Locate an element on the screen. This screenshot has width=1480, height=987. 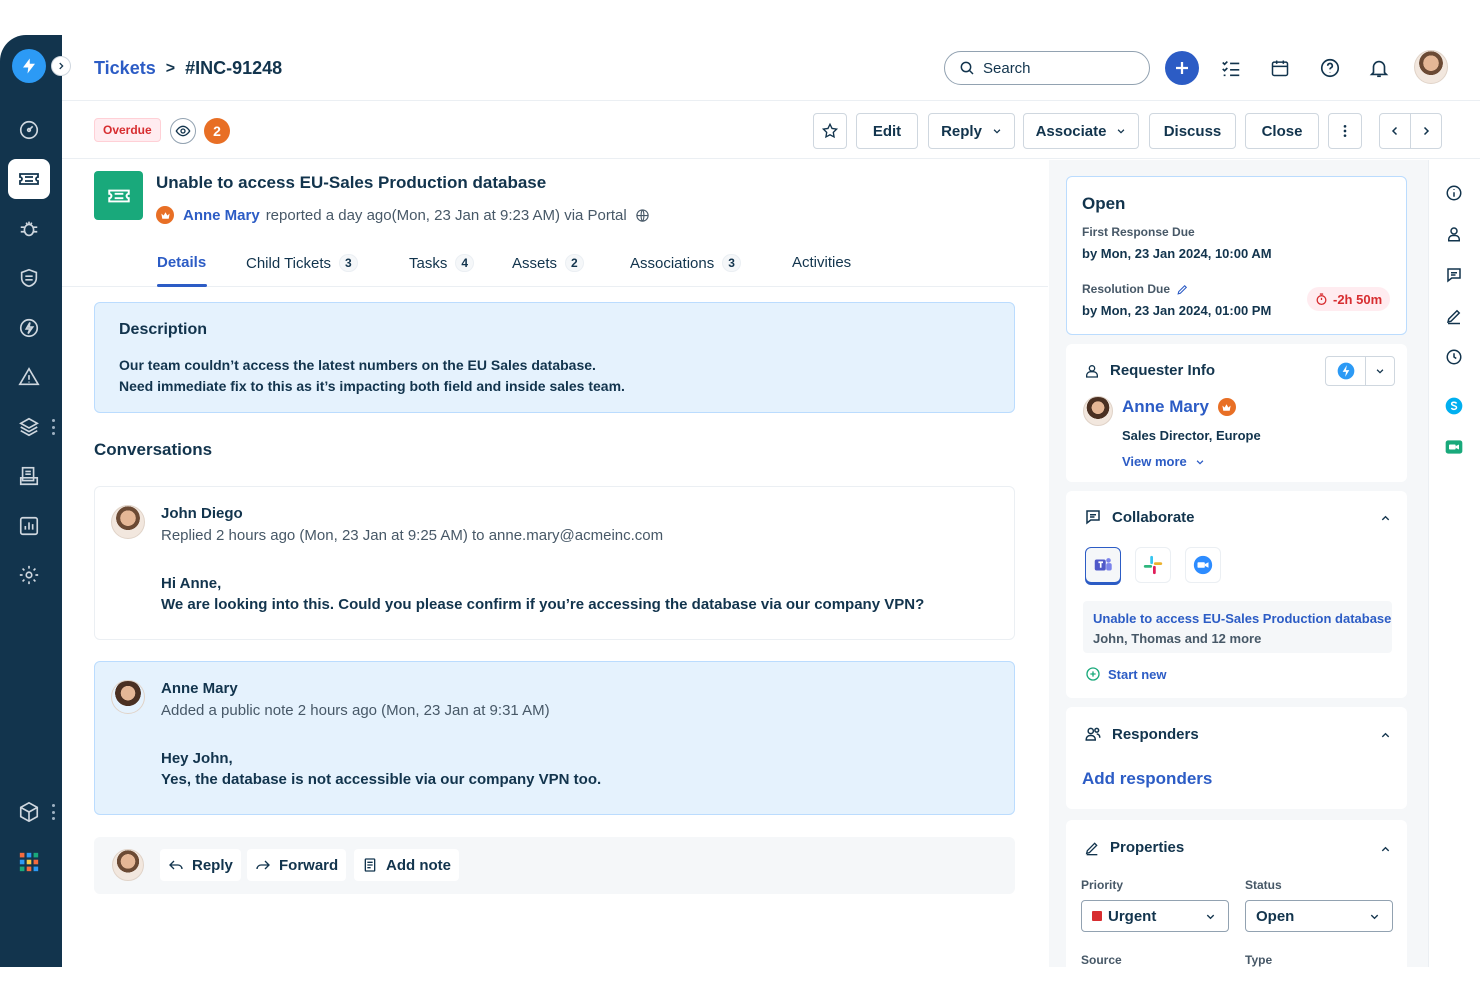
forward-label: Forward is located at coordinates (309, 865).